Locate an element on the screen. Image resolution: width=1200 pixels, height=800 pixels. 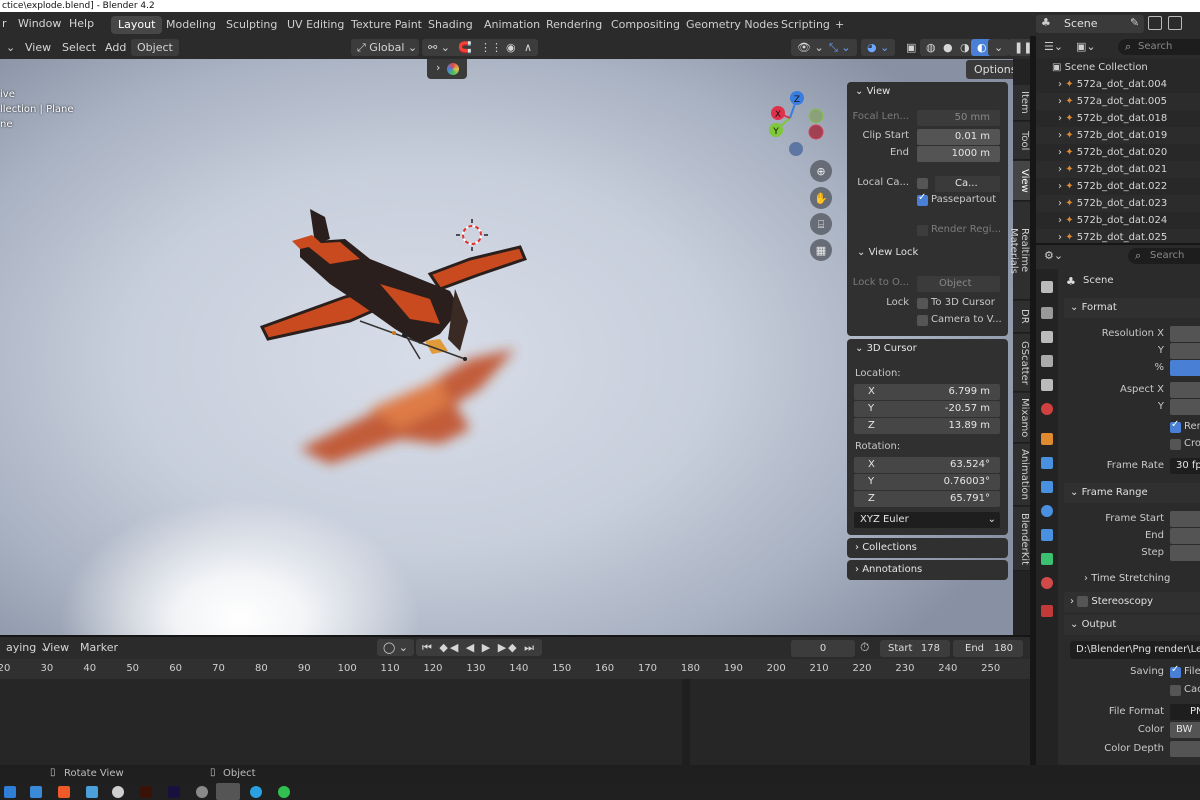
outliner-item: › ✦ 572a_dot_dat.004 is located at coordinates (1118, 84).